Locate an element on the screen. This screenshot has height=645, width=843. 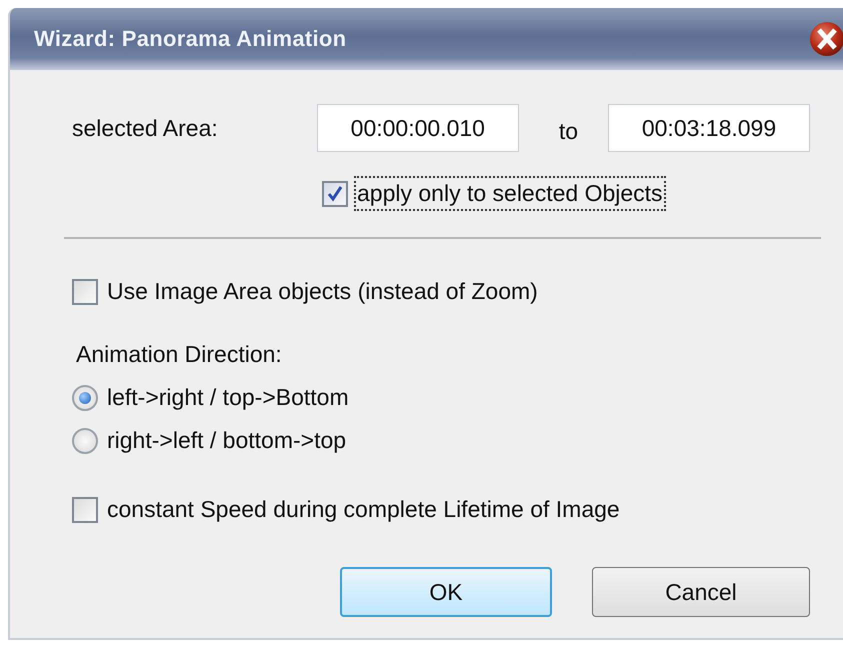
close-icon is located at coordinates (826, 39).